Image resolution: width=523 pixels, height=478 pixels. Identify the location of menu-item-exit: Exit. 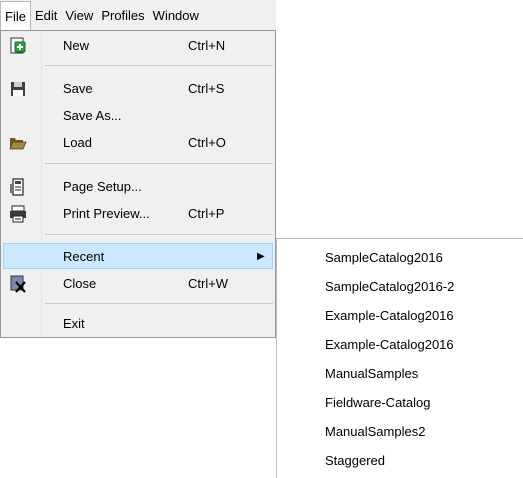
(138, 324).